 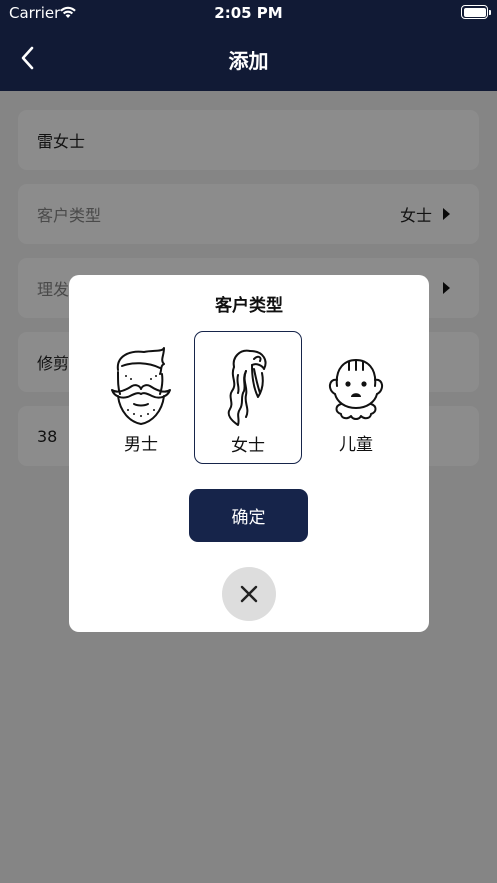 I want to click on woman-long-hair-icon, so click(x=247, y=387).